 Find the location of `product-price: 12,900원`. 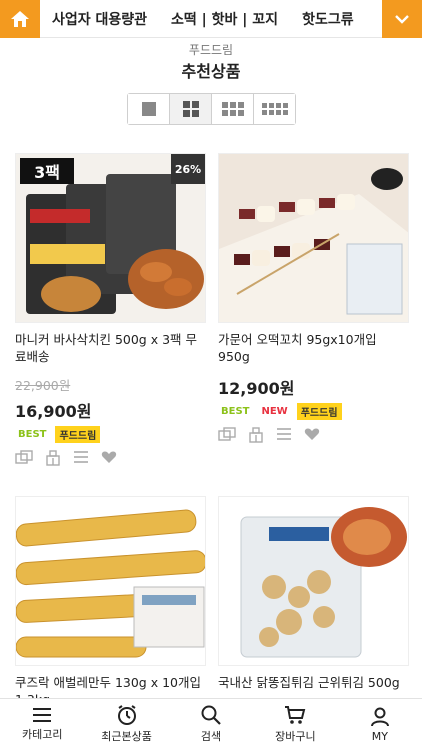

product-price: 12,900원 is located at coordinates (256, 388).